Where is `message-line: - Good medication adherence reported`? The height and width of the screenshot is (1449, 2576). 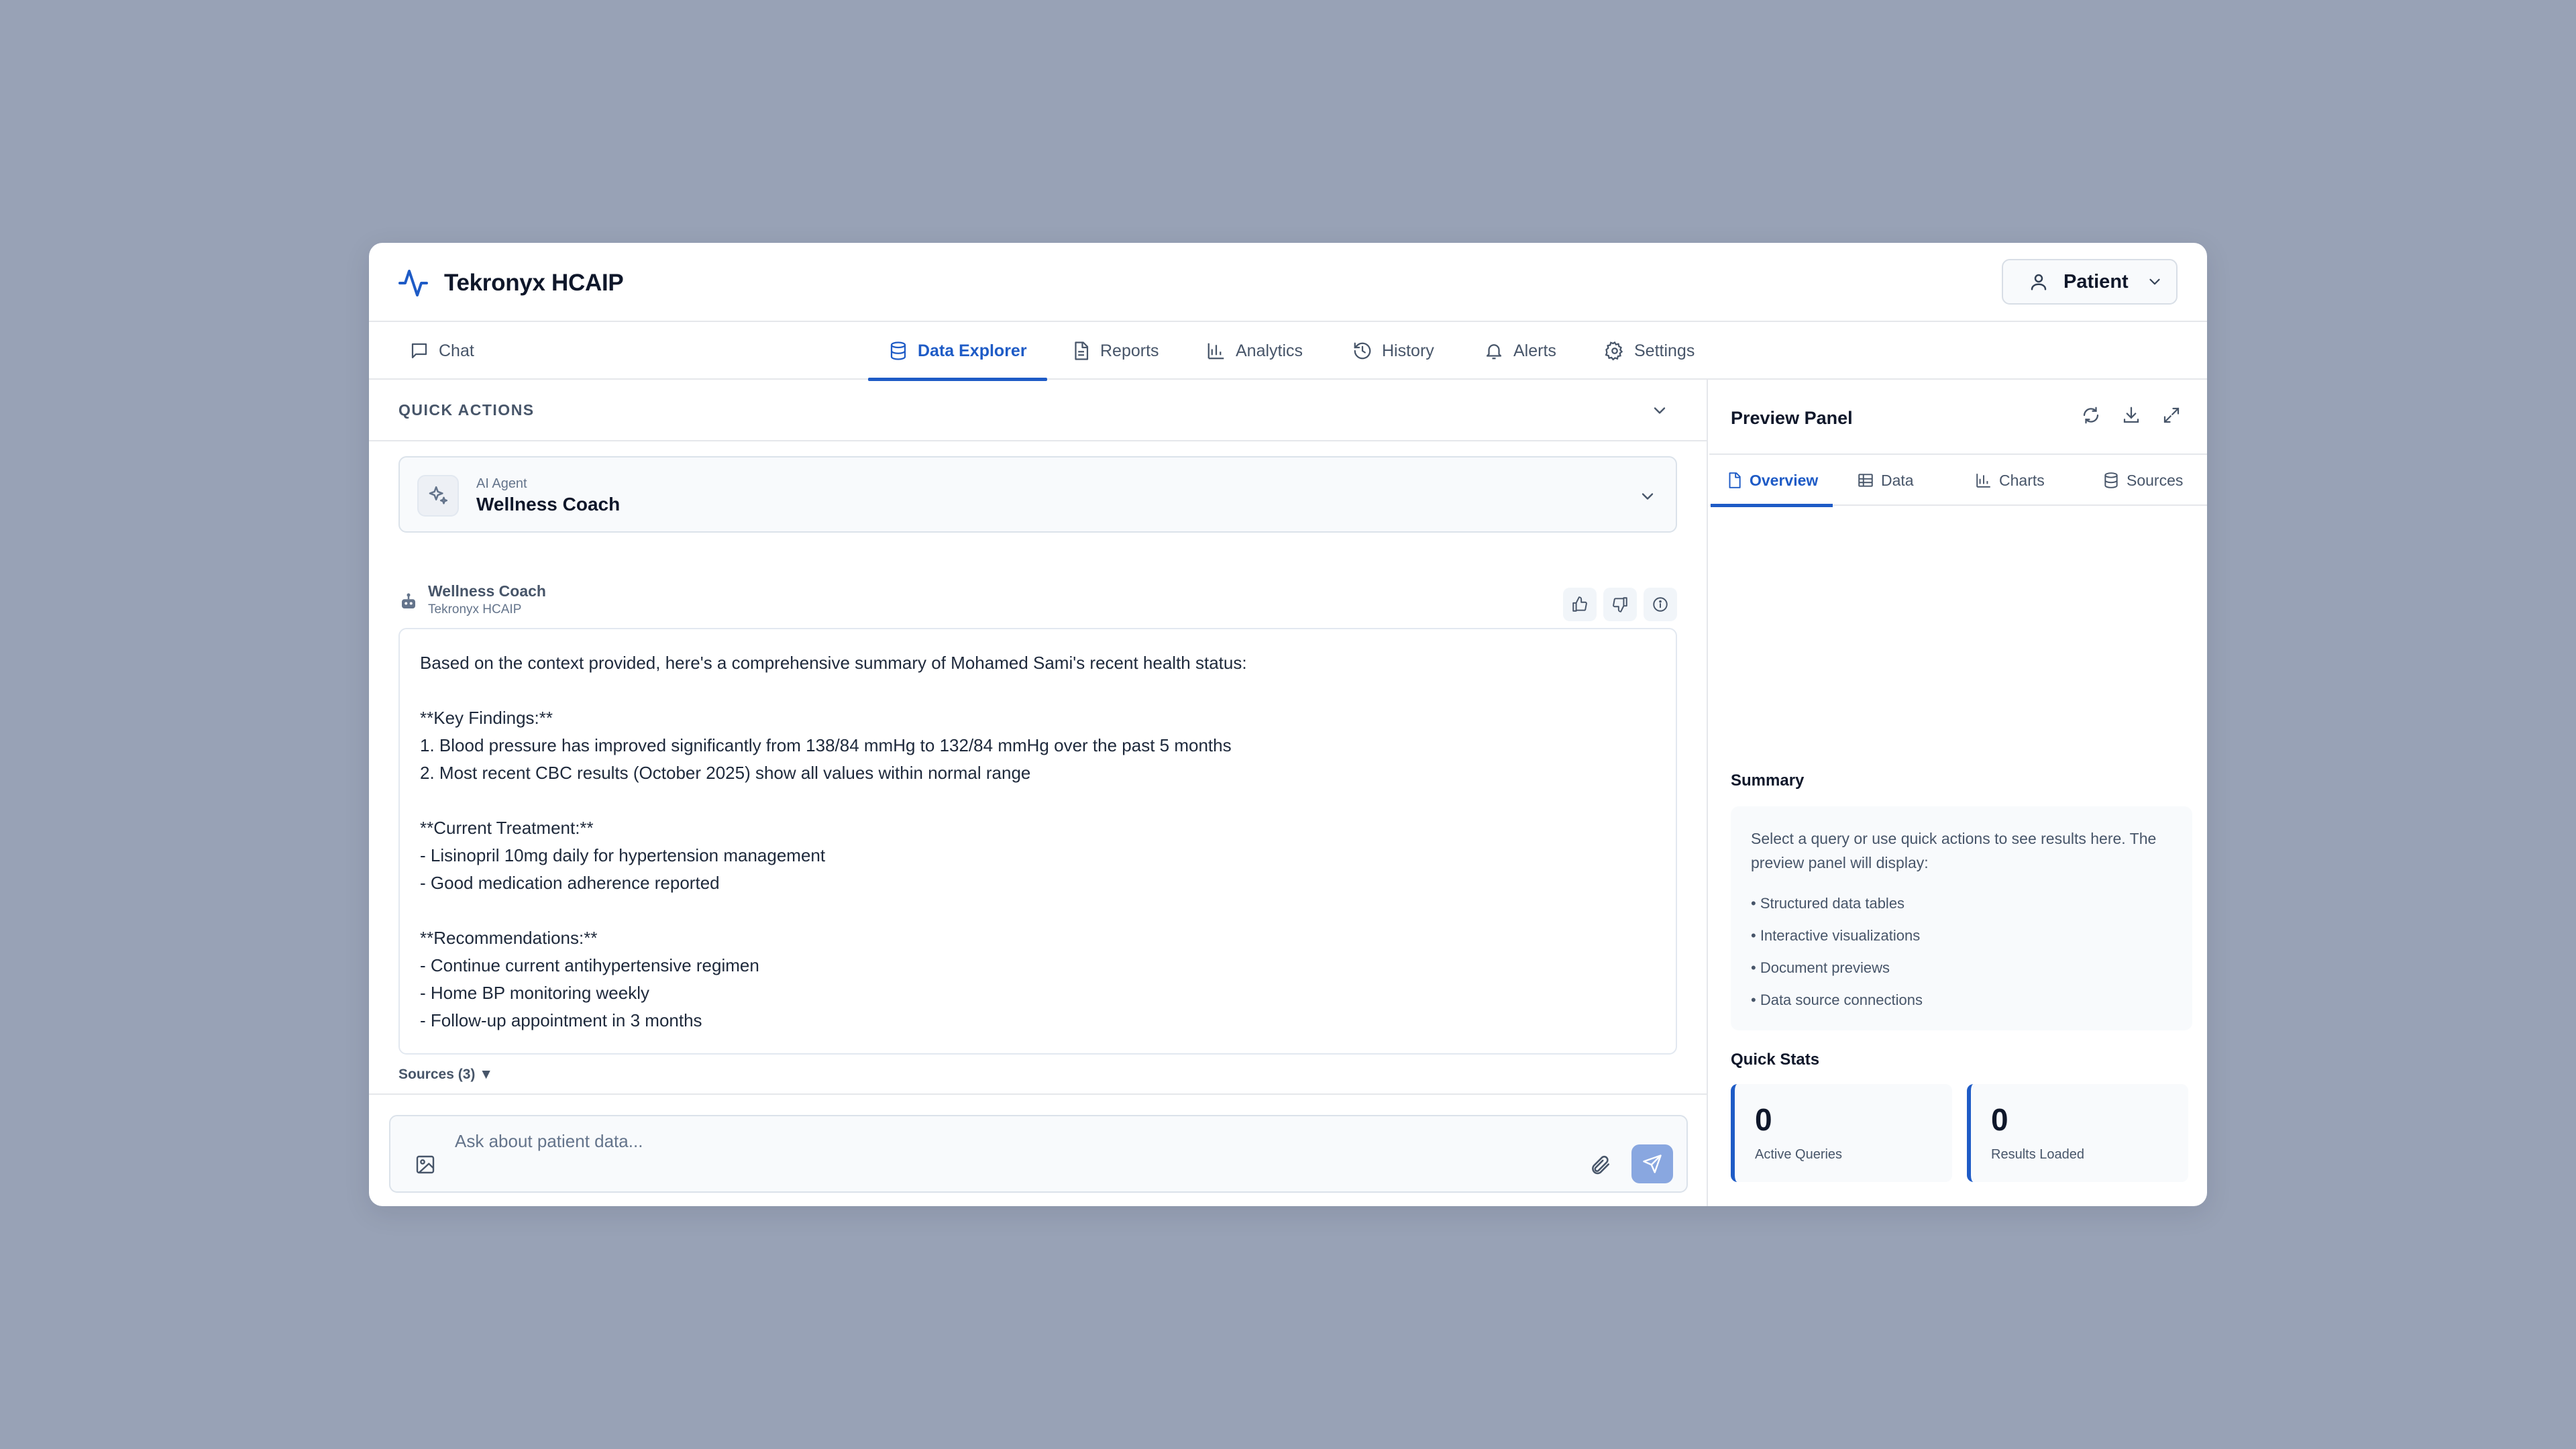
message-line: - Good medication adherence reported is located at coordinates (570, 883).